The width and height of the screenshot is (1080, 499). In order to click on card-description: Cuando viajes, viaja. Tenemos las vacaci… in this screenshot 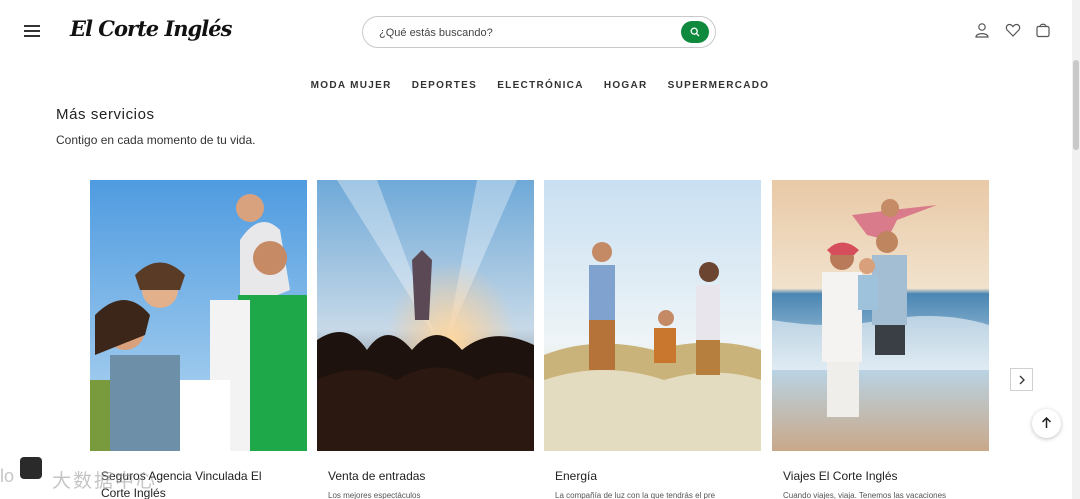, I will do `click(865, 495)`.